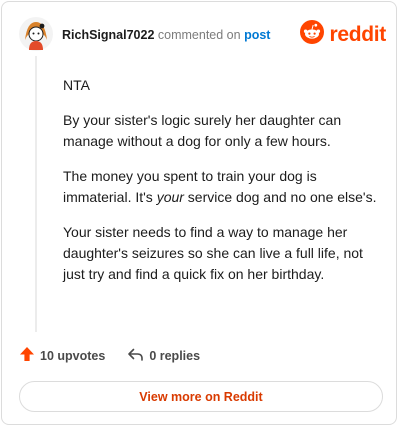 This screenshot has width=400, height=428. I want to click on reddit-logo: reddit, so click(343, 34).